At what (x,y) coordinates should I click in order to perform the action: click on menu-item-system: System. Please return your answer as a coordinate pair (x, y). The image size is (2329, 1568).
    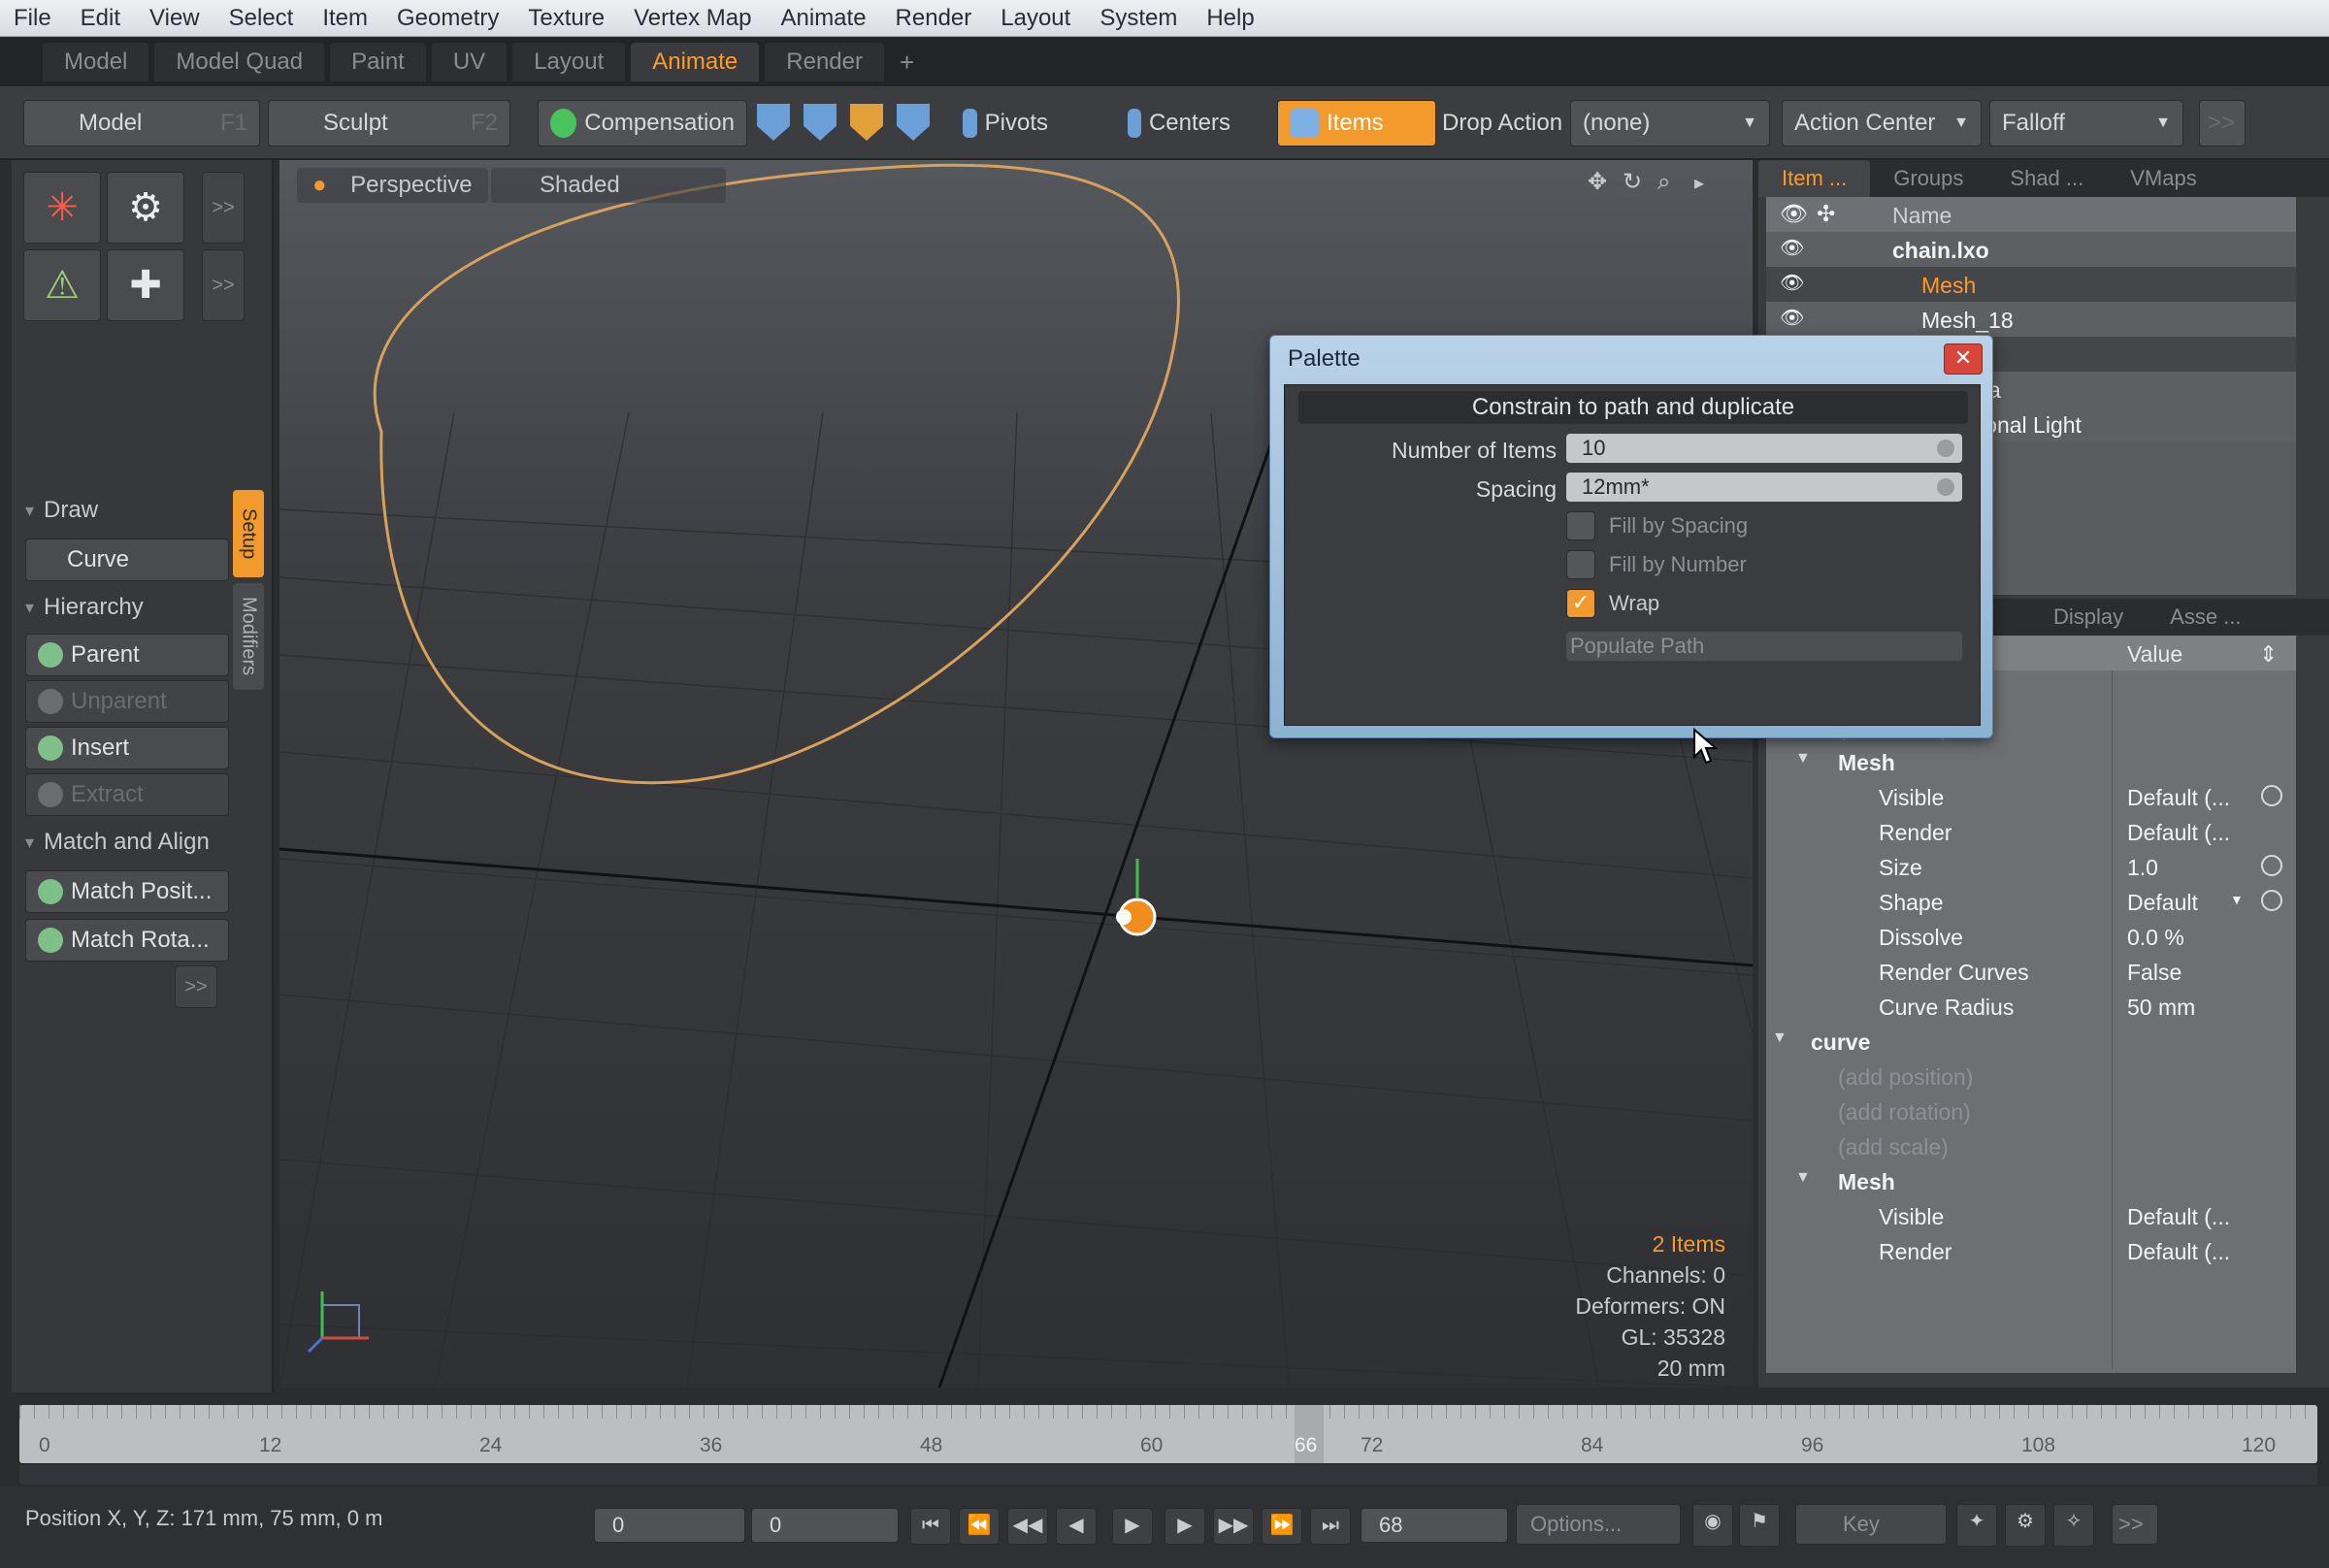
    Looking at the image, I should click on (1138, 18).